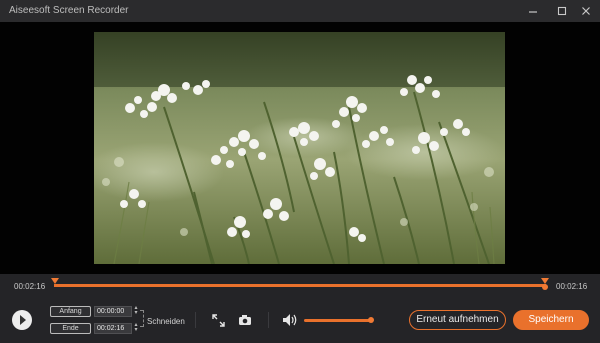 This screenshot has height=343, width=600. Describe the element at coordinates (300, 11) in the screenshot. I see `title-bar: Aiseesoft Screen Recorder` at that location.